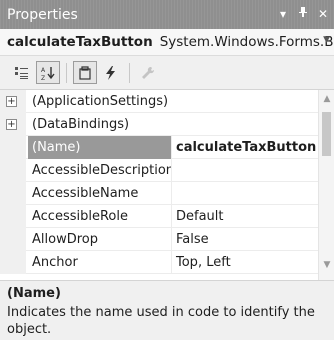  Describe the element at coordinates (326, 185) in the screenshot. I see `vertical-scrollbar: ▲ ▼` at that location.